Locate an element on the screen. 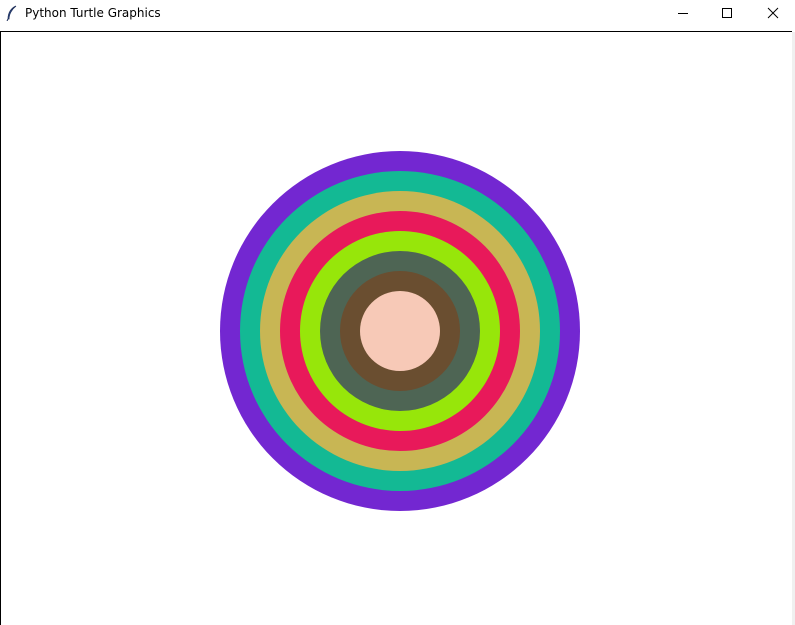 This screenshot has height=625, width=795. maximize-icon is located at coordinates (727, 13).